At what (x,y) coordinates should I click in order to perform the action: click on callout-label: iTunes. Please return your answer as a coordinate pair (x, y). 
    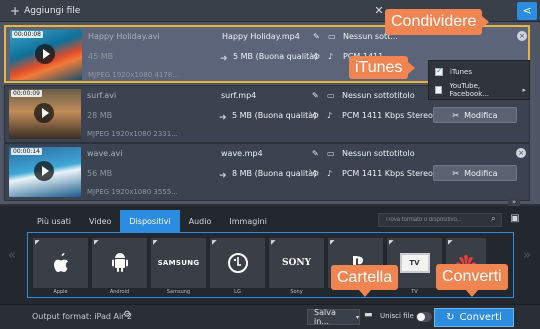
    Looking at the image, I should click on (379, 67).